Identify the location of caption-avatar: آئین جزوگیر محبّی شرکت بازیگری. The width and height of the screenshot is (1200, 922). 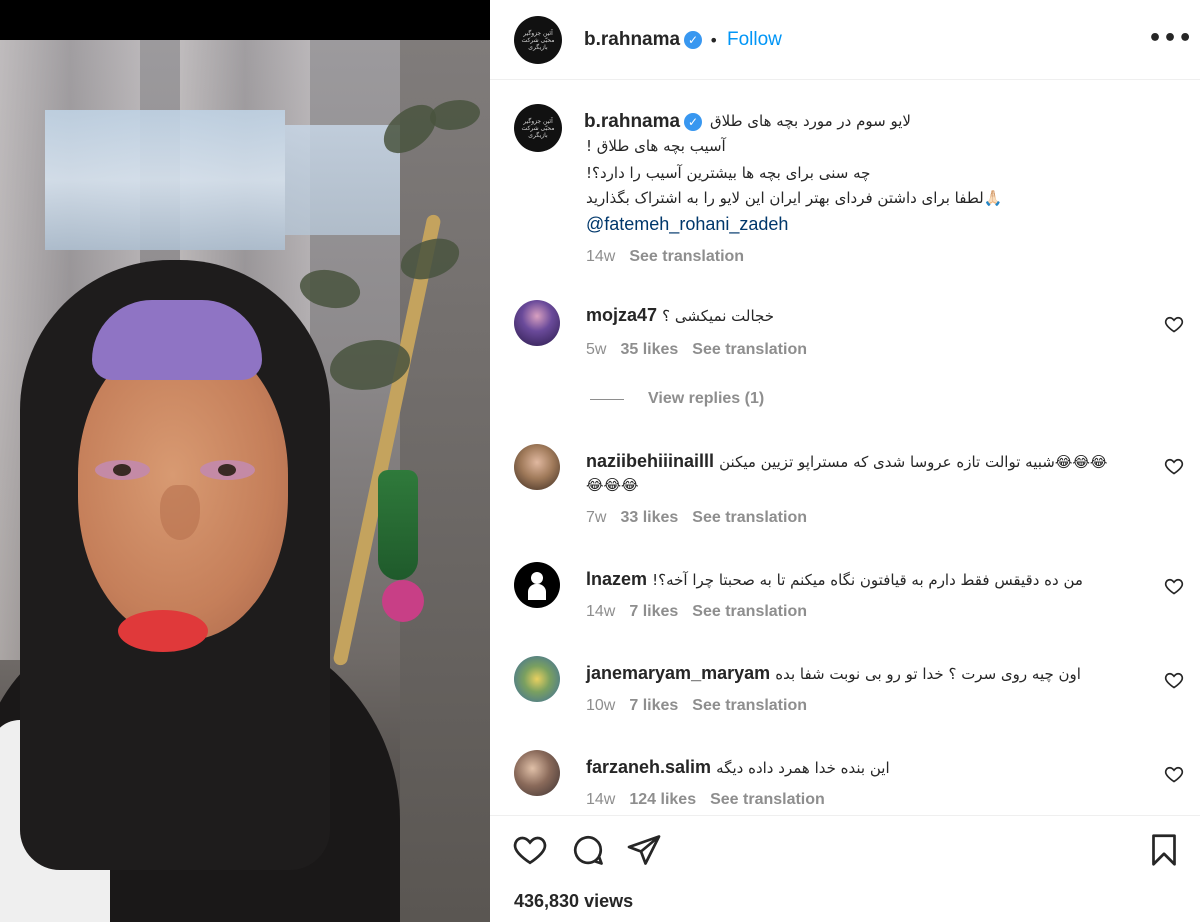
(538, 128).